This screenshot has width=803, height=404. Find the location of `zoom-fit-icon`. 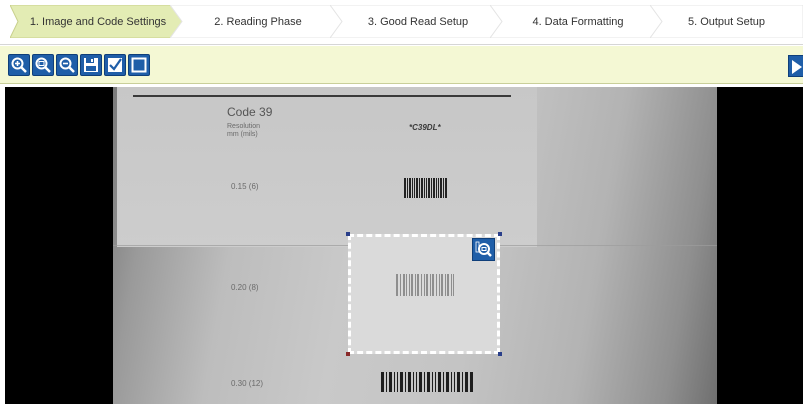

zoom-fit-icon is located at coordinates (43, 65).